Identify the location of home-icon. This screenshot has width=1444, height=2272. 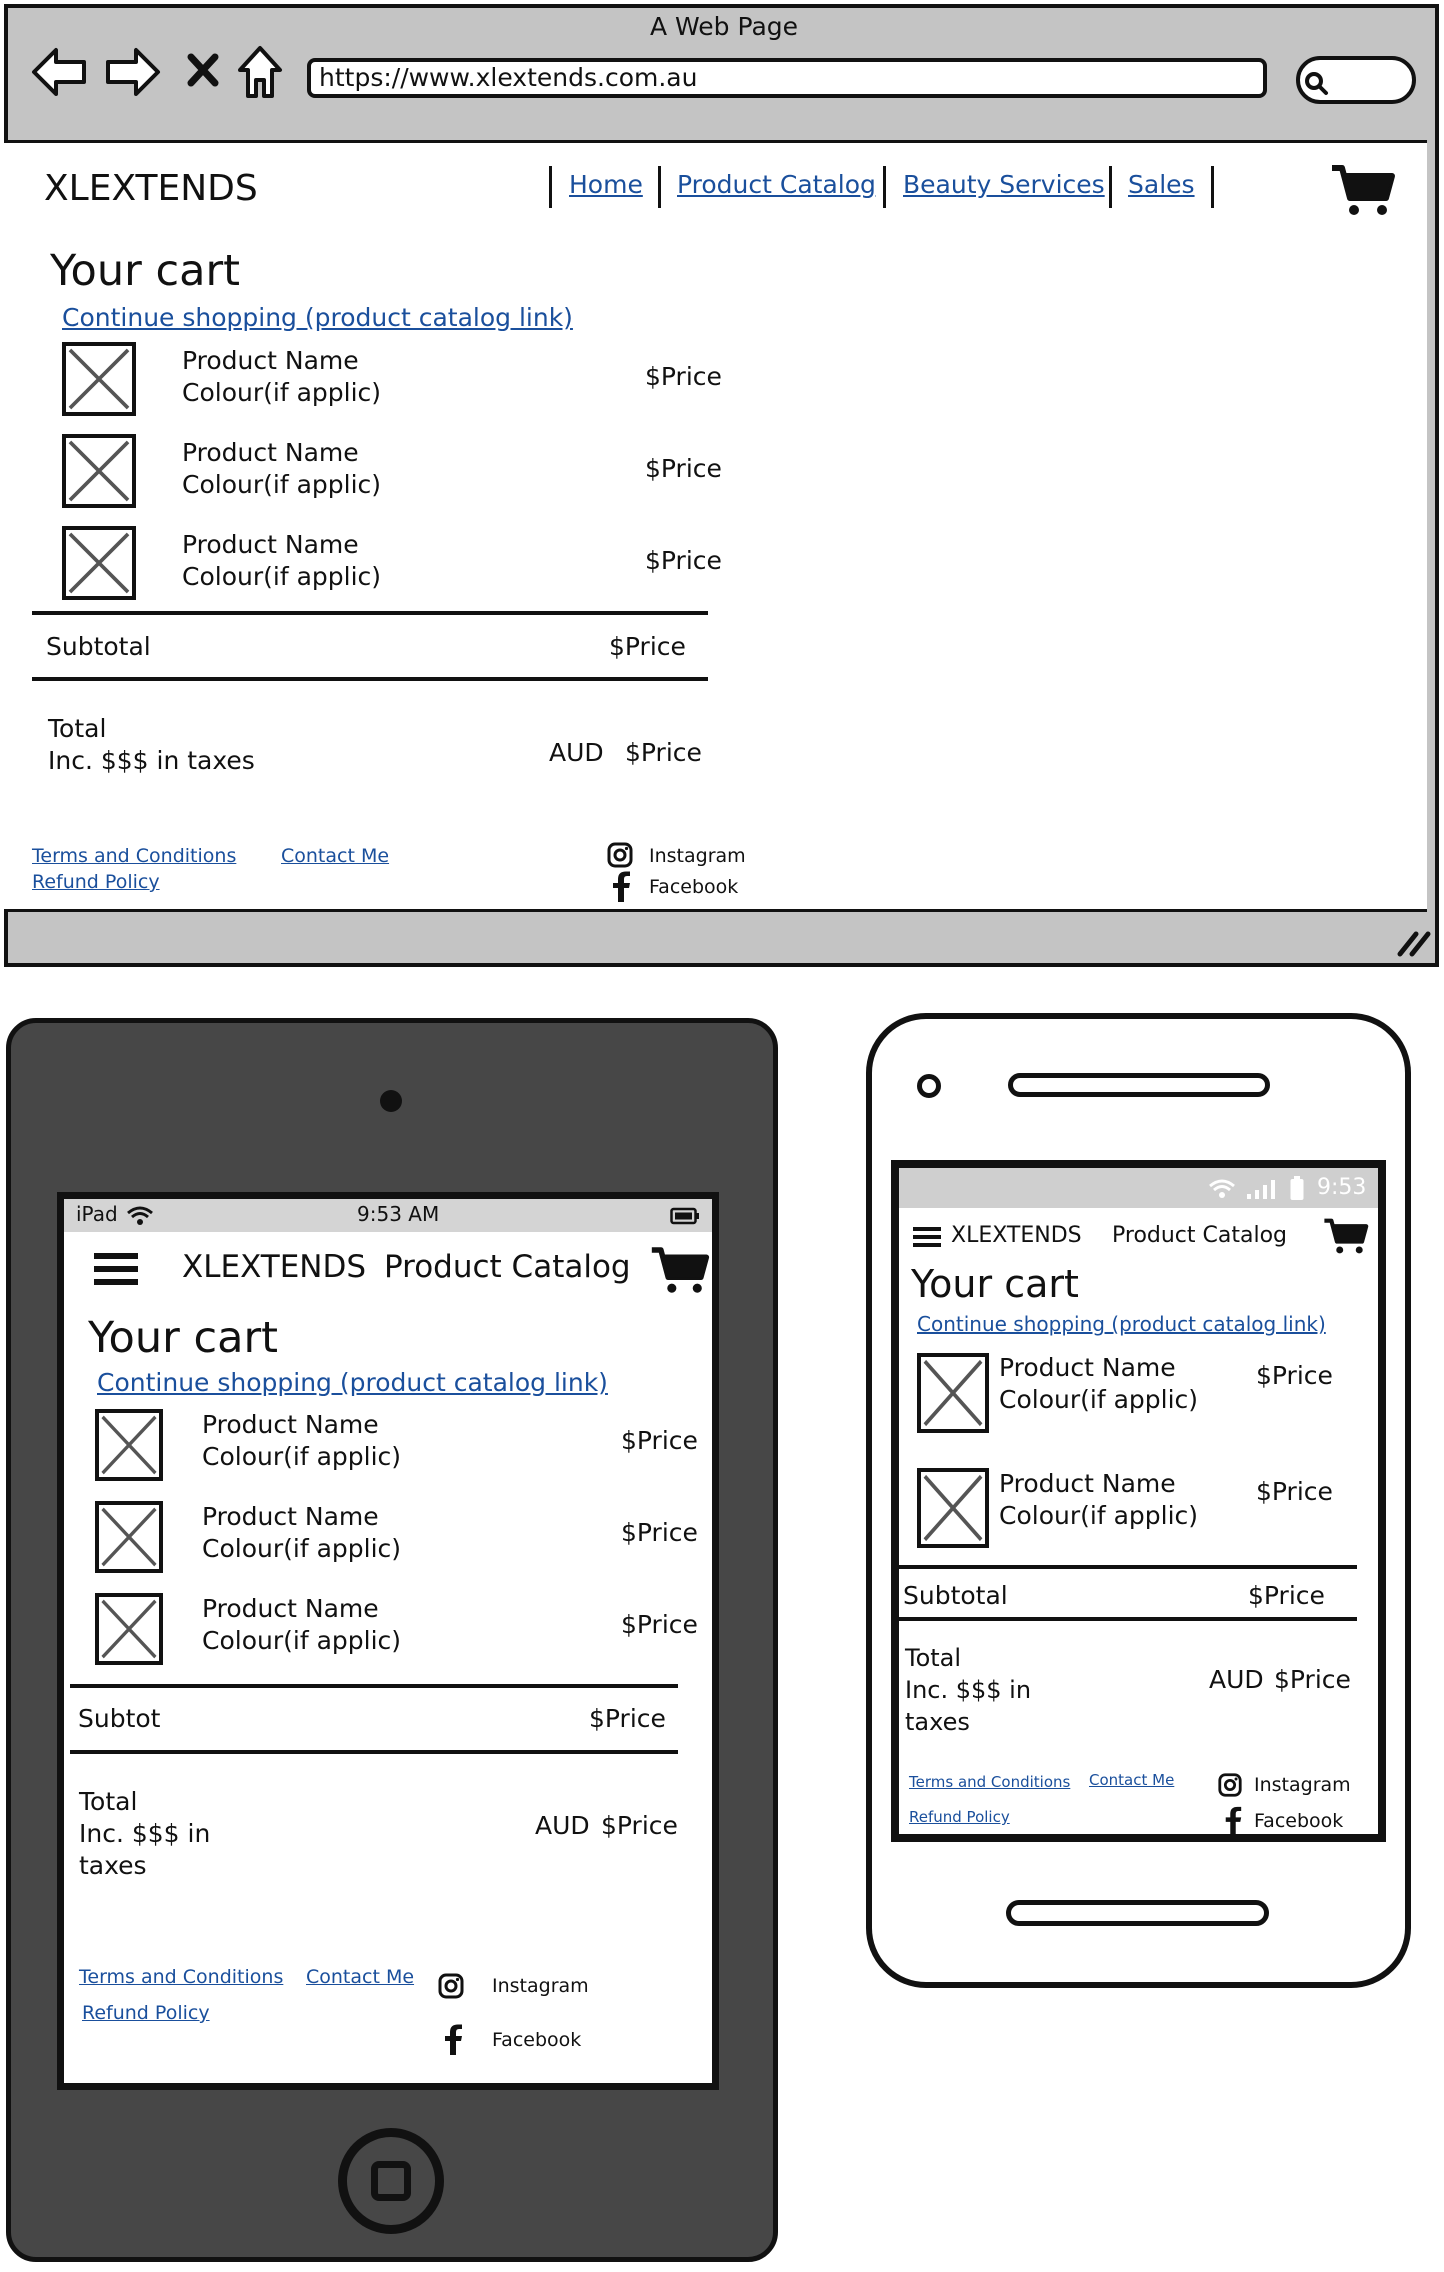
(260, 72).